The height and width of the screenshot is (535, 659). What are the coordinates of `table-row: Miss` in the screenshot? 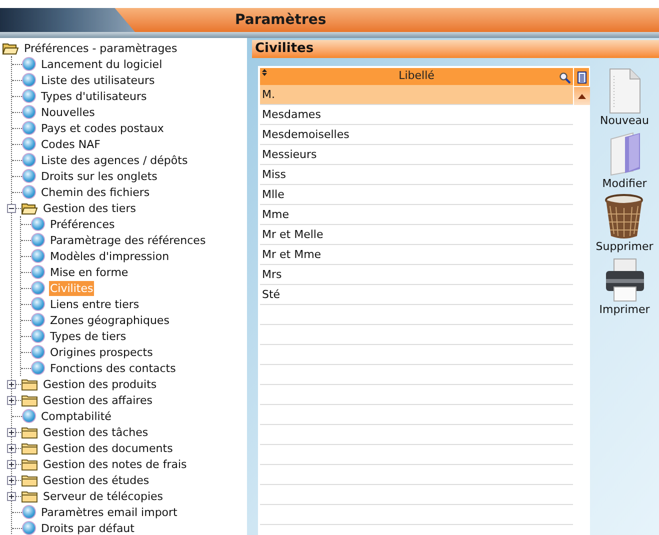 It's located at (416, 174).